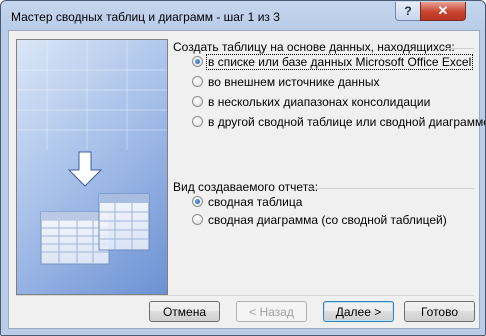 The width and height of the screenshot is (486, 336). What do you see at coordinates (124, 222) in the screenshot?
I see `pivot-sheet-icon` at bounding box center [124, 222].